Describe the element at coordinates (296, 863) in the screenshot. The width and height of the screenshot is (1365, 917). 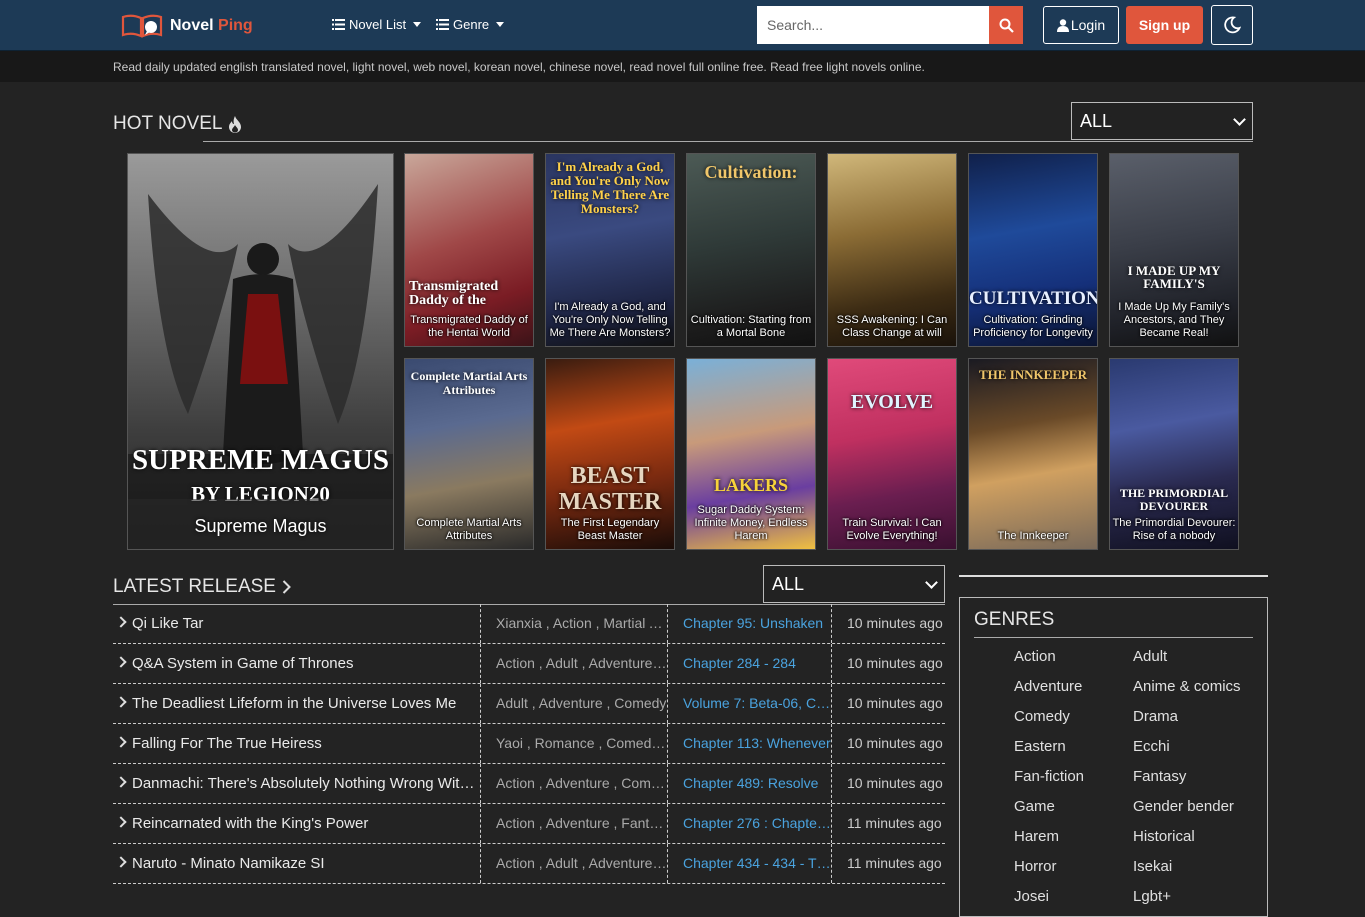
I see `novel-title-link: Naruto - Minato Namikaze SI` at that location.